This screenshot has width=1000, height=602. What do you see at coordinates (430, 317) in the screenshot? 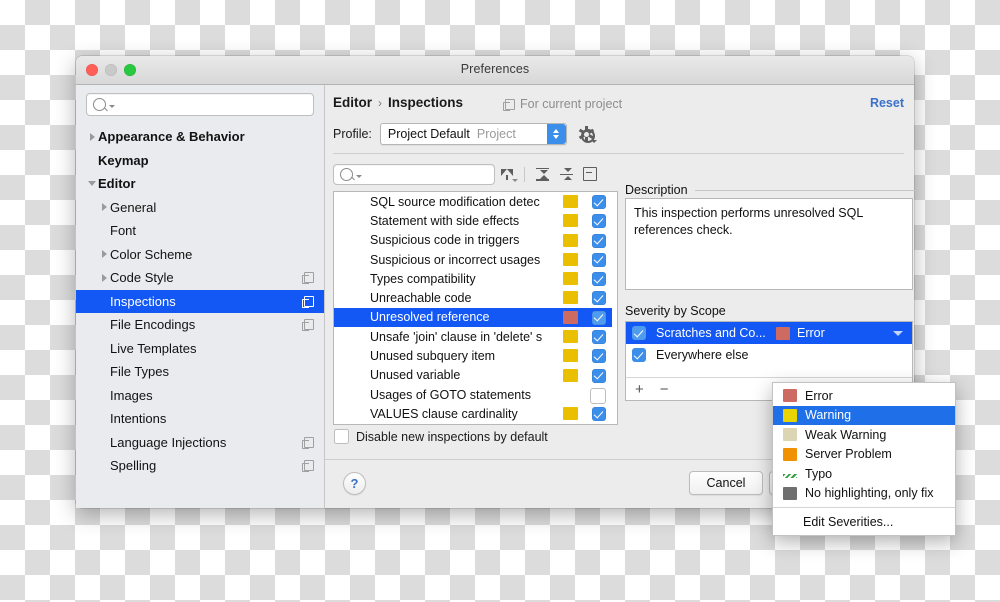
I see `inspection-name: Unresolved reference` at bounding box center [430, 317].